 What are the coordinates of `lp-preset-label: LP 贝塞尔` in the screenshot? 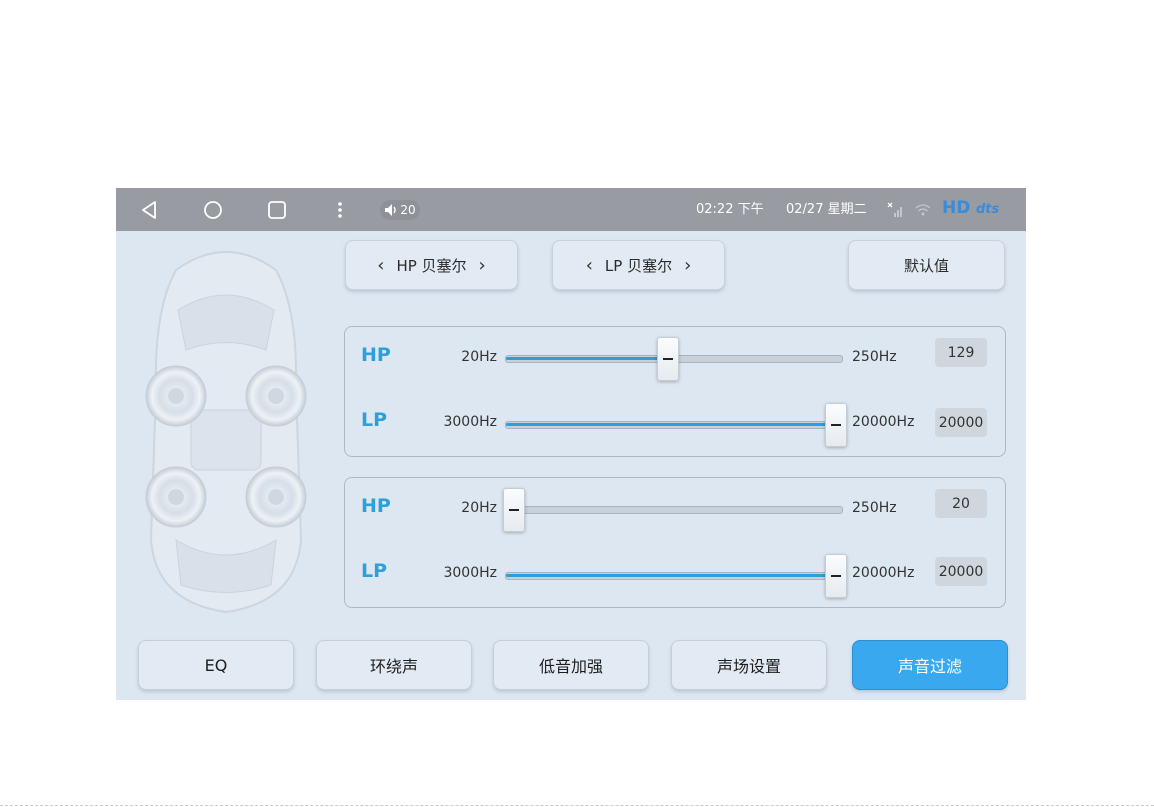 It's located at (638, 265).